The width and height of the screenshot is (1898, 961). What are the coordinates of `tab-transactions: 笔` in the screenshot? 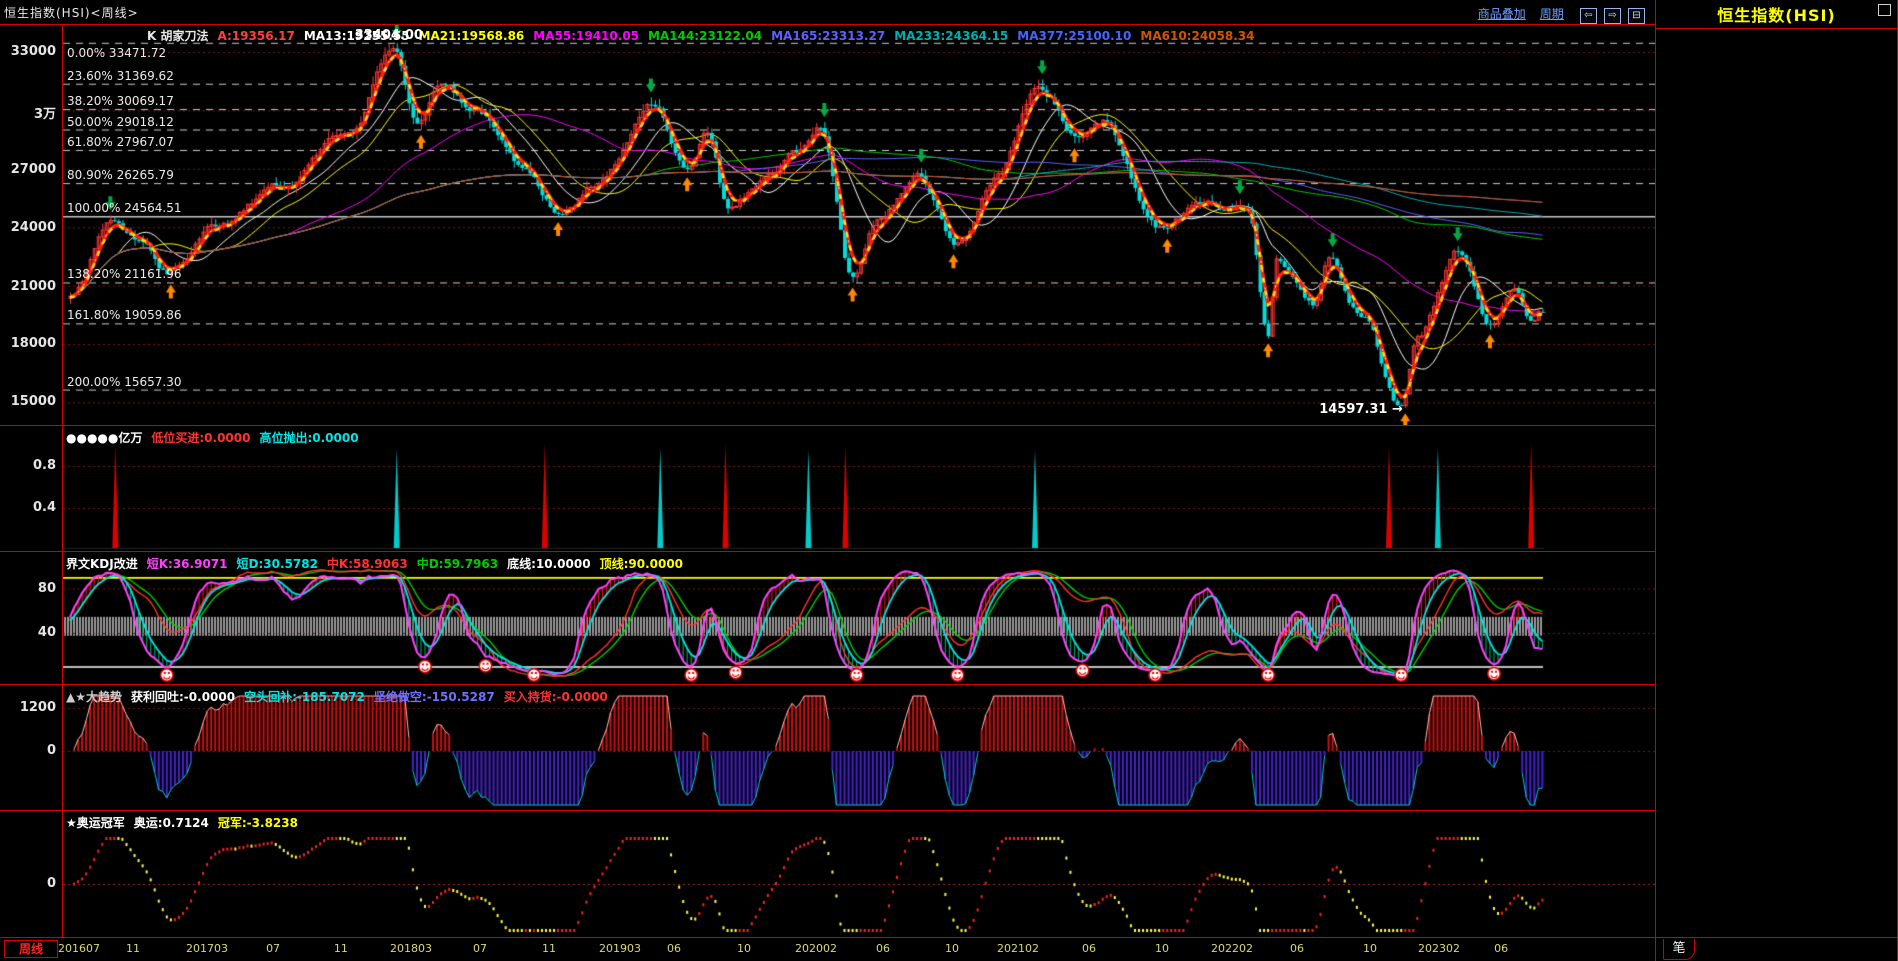 It's located at (1679, 949).